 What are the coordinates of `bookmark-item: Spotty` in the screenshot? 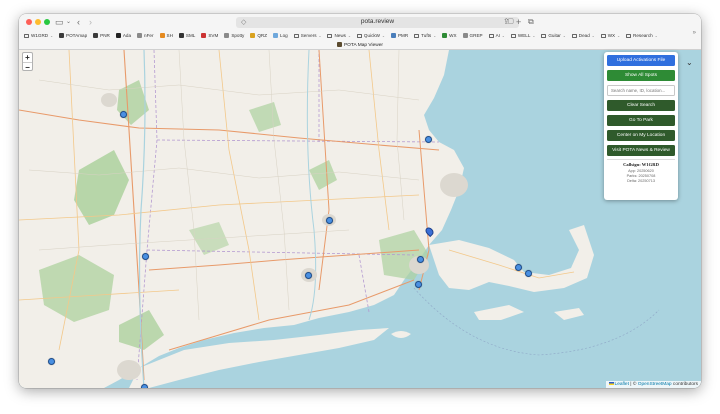 It's located at (234, 35).